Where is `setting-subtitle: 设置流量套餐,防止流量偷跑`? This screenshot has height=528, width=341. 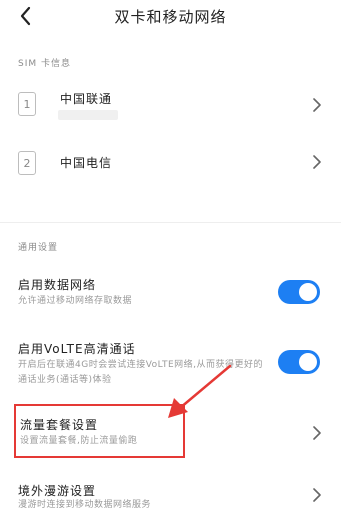 setting-subtitle: 设置流量套餐,防止流量偷跑 is located at coordinates (79, 441).